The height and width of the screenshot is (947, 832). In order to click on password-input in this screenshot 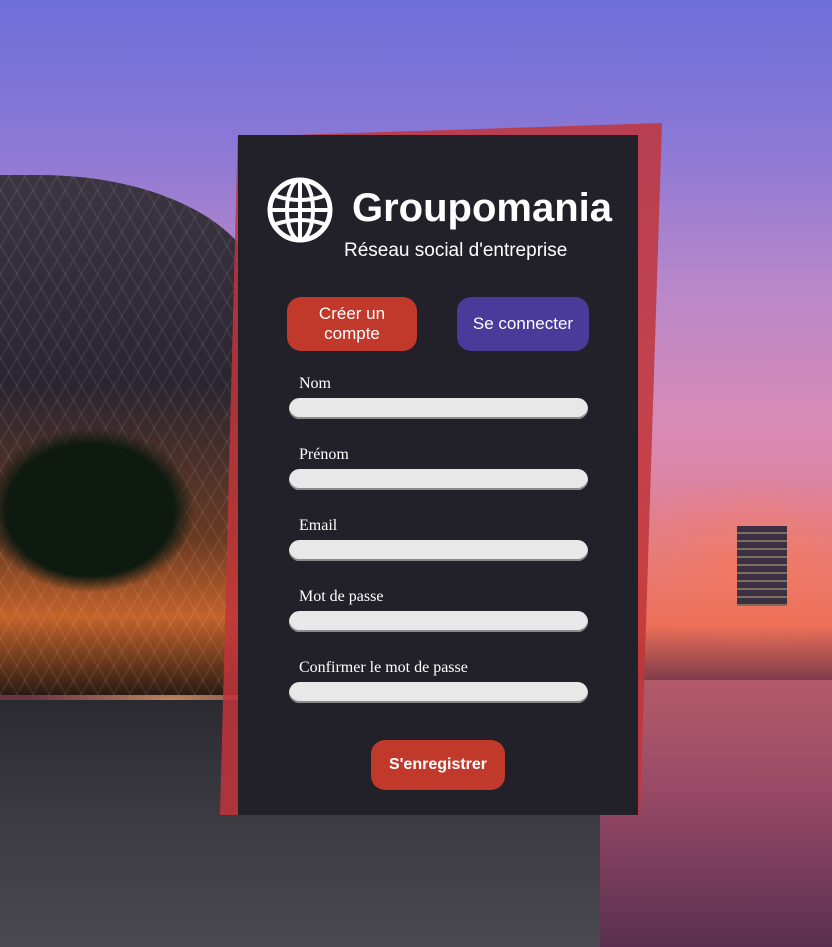, I will do `click(438, 621)`.